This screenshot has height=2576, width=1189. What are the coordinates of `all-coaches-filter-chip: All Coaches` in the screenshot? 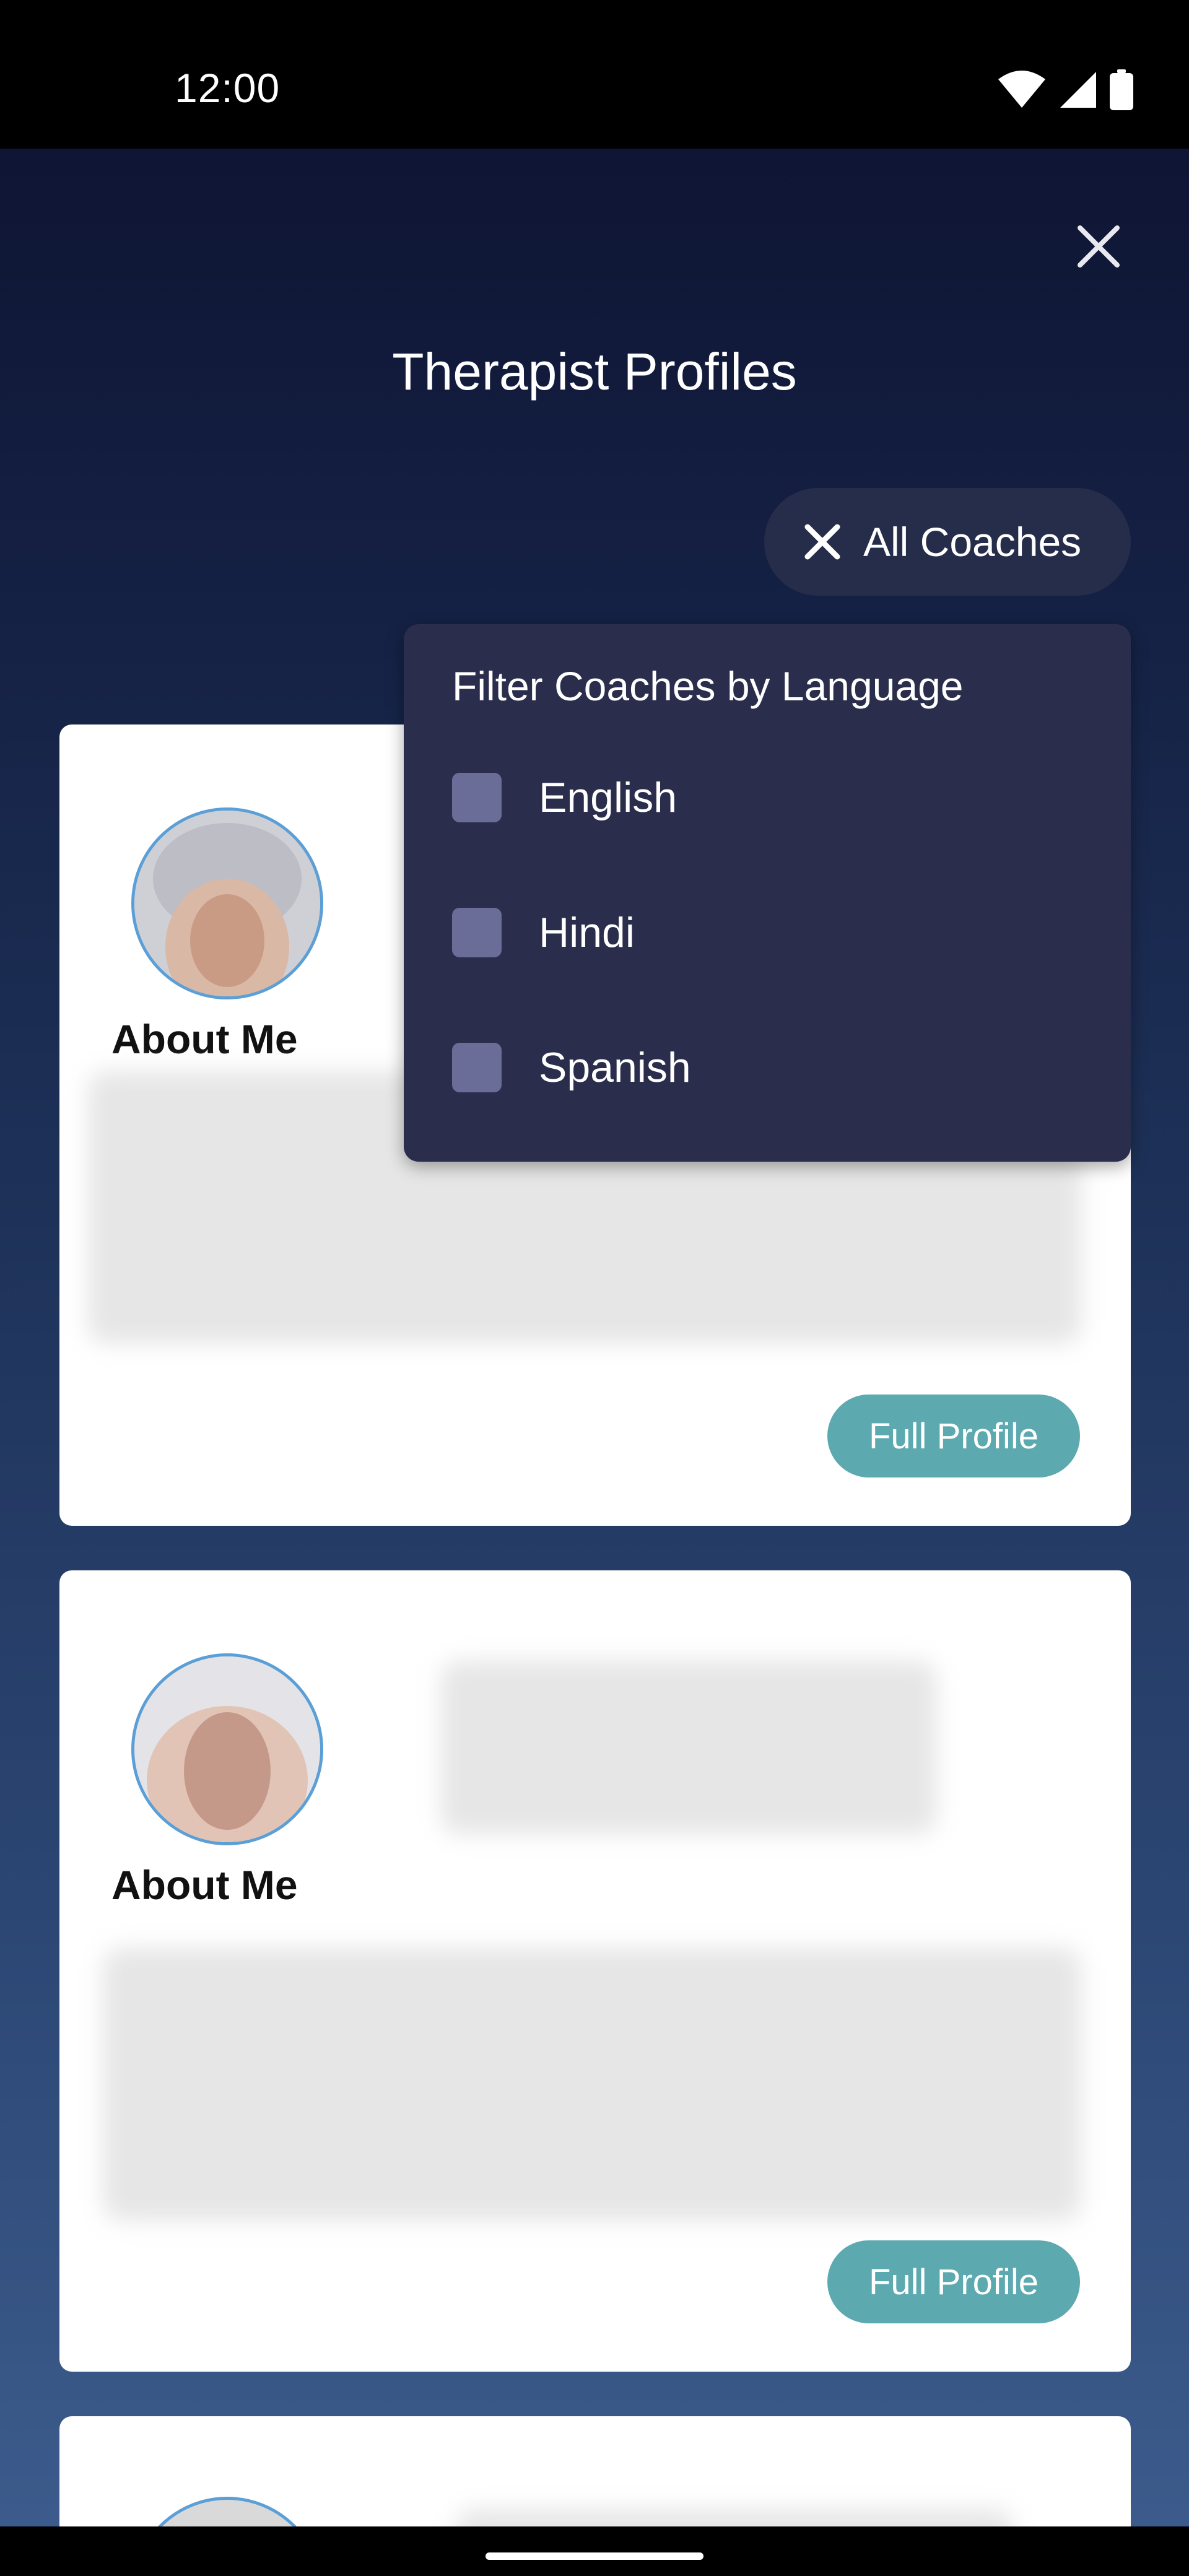 It's located at (947, 542).